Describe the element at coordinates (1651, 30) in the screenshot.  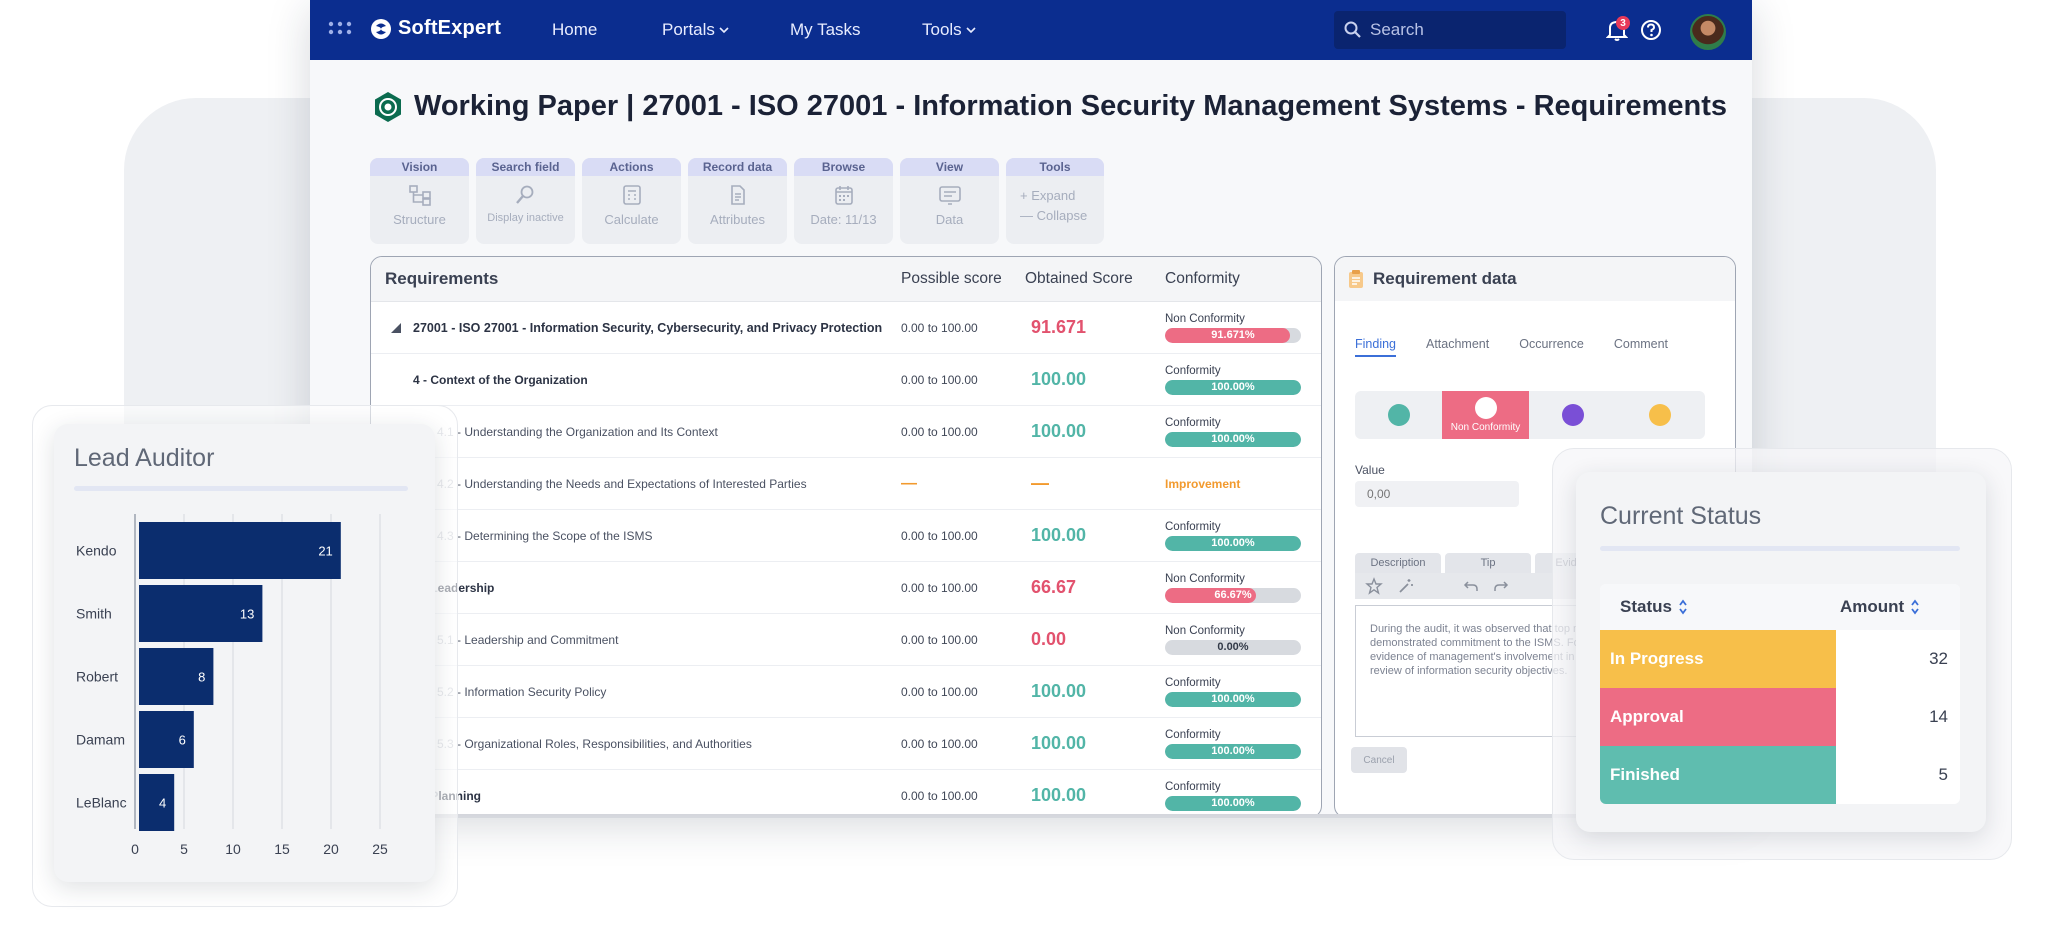
I see `help-icon` at that location.